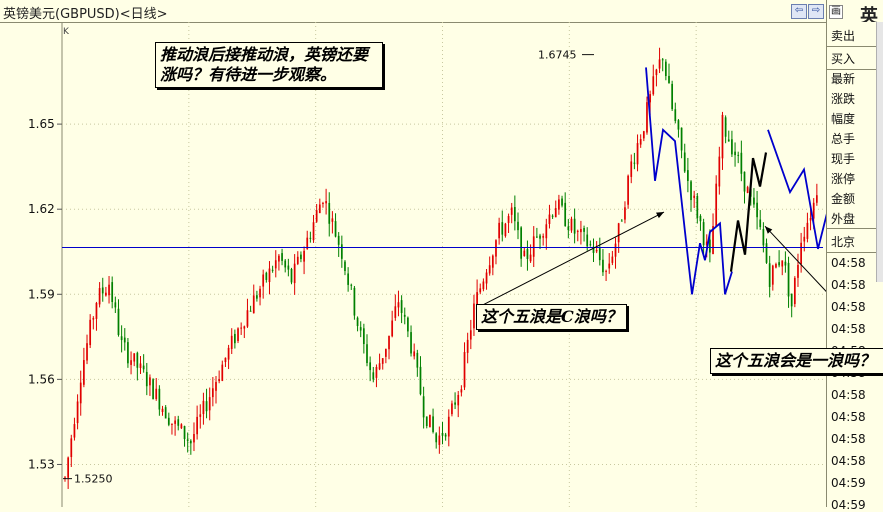 This screenshot has width=883, height=512. I want to click on y-tick-label: 1.53, so click(41, 464).